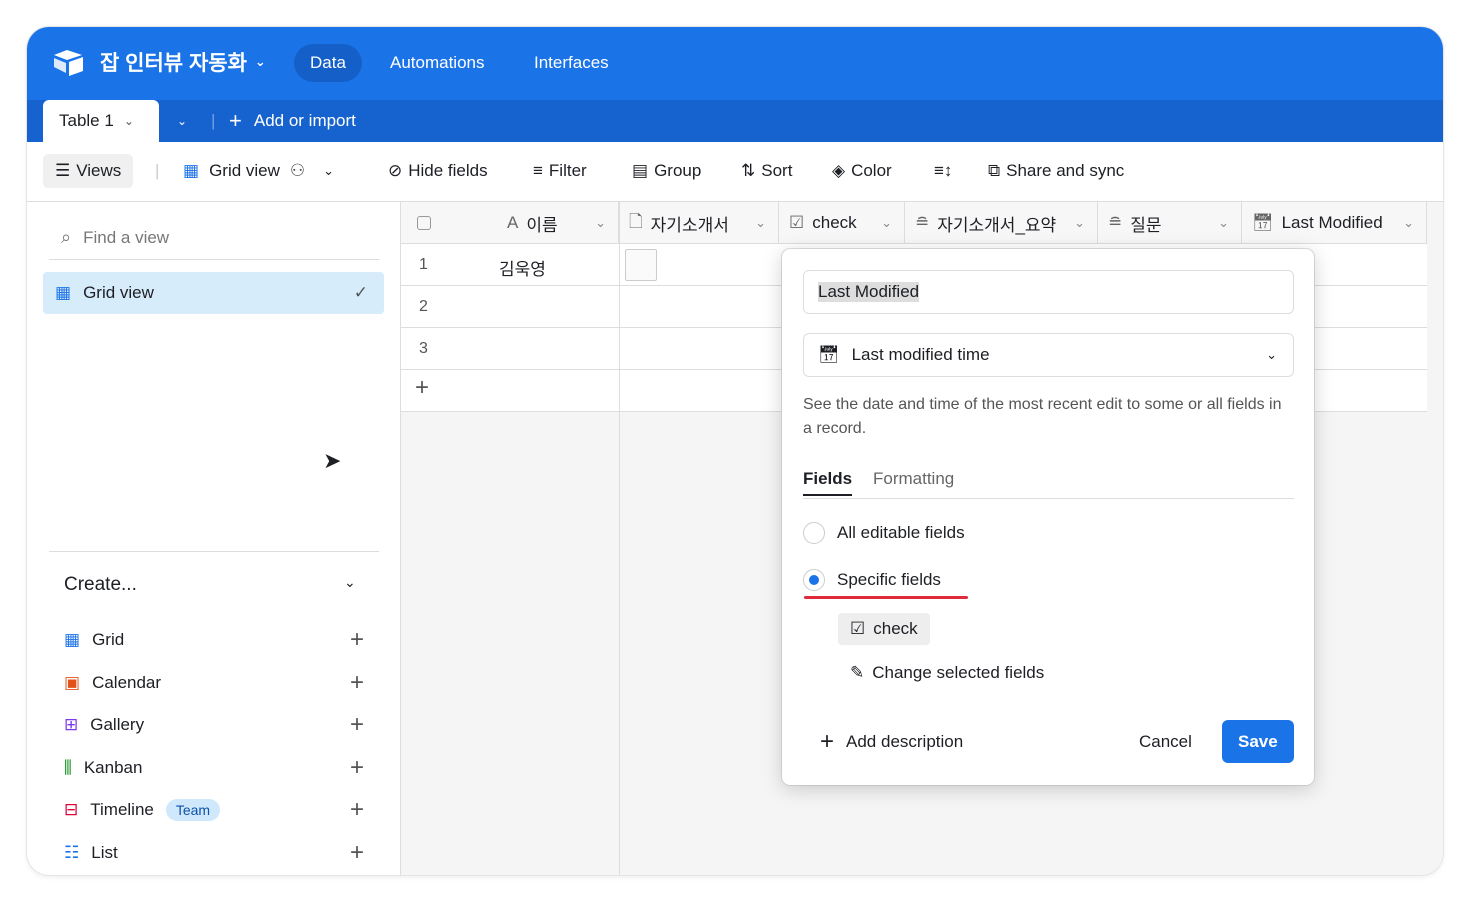 Image resolution: width=1470 pixels, height=901 pixels. What do you see at coordinates (1048, 483) in the screenshot?
I see `popup-tabs: Fields Formatting` at bounding box center [1048, 483].